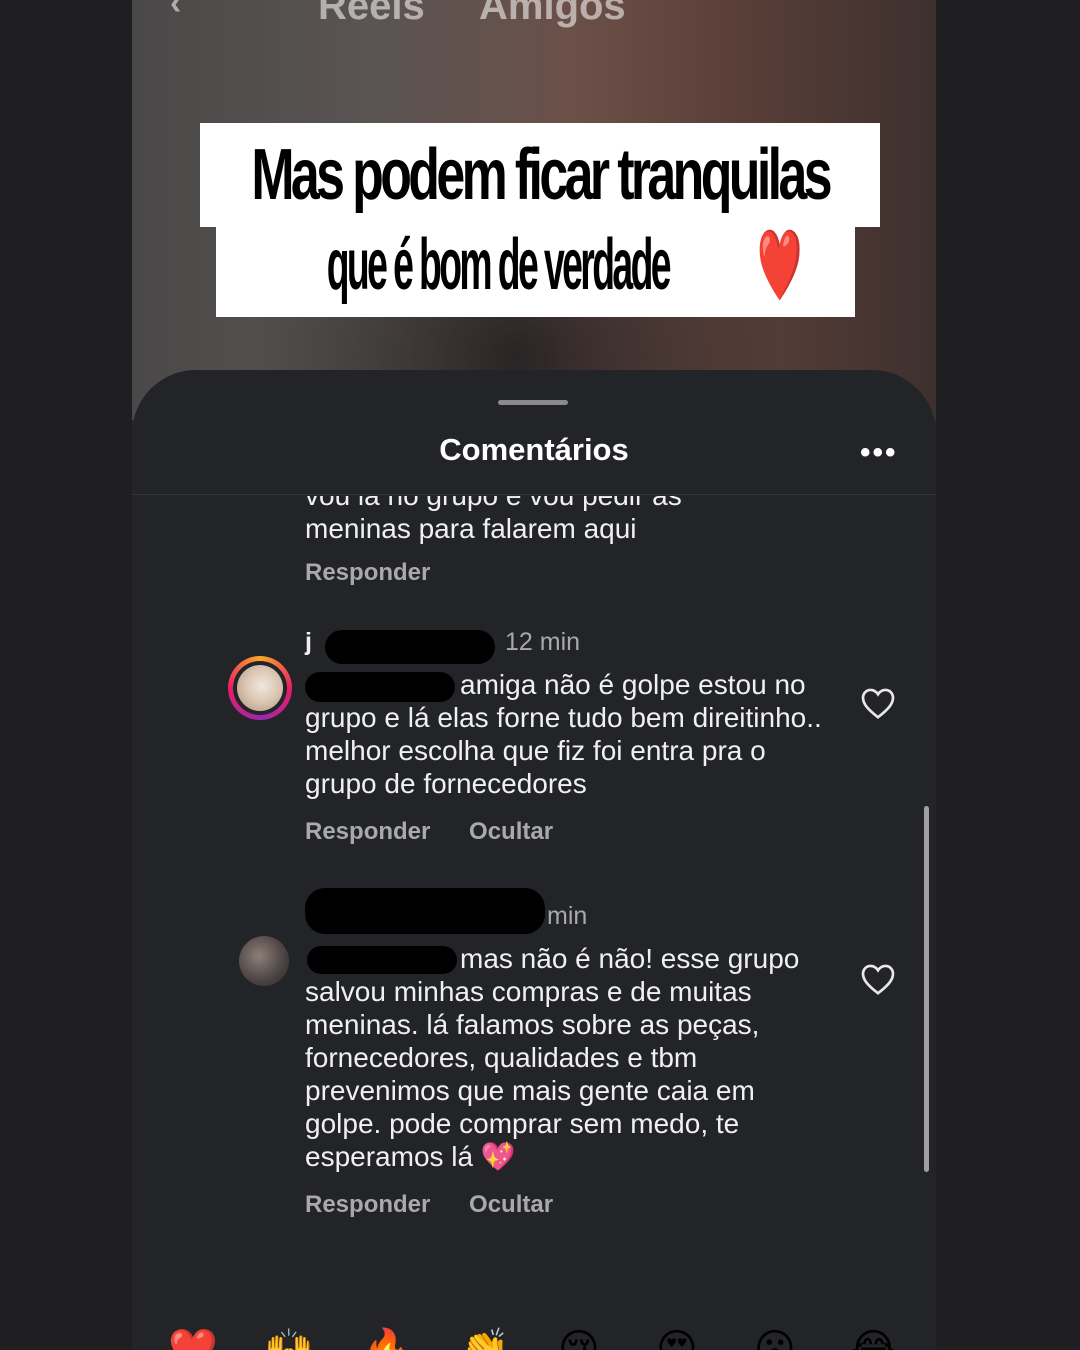 The width and height of the screenshot is (1080, 1350). What do you see at coordinates (534, 1338) in the screenshot?
I see `quick-reaction-bar: ❤️ 🙌 🔥 👏 😢 😍 😮 😂` at bounding box center [534, 1338].